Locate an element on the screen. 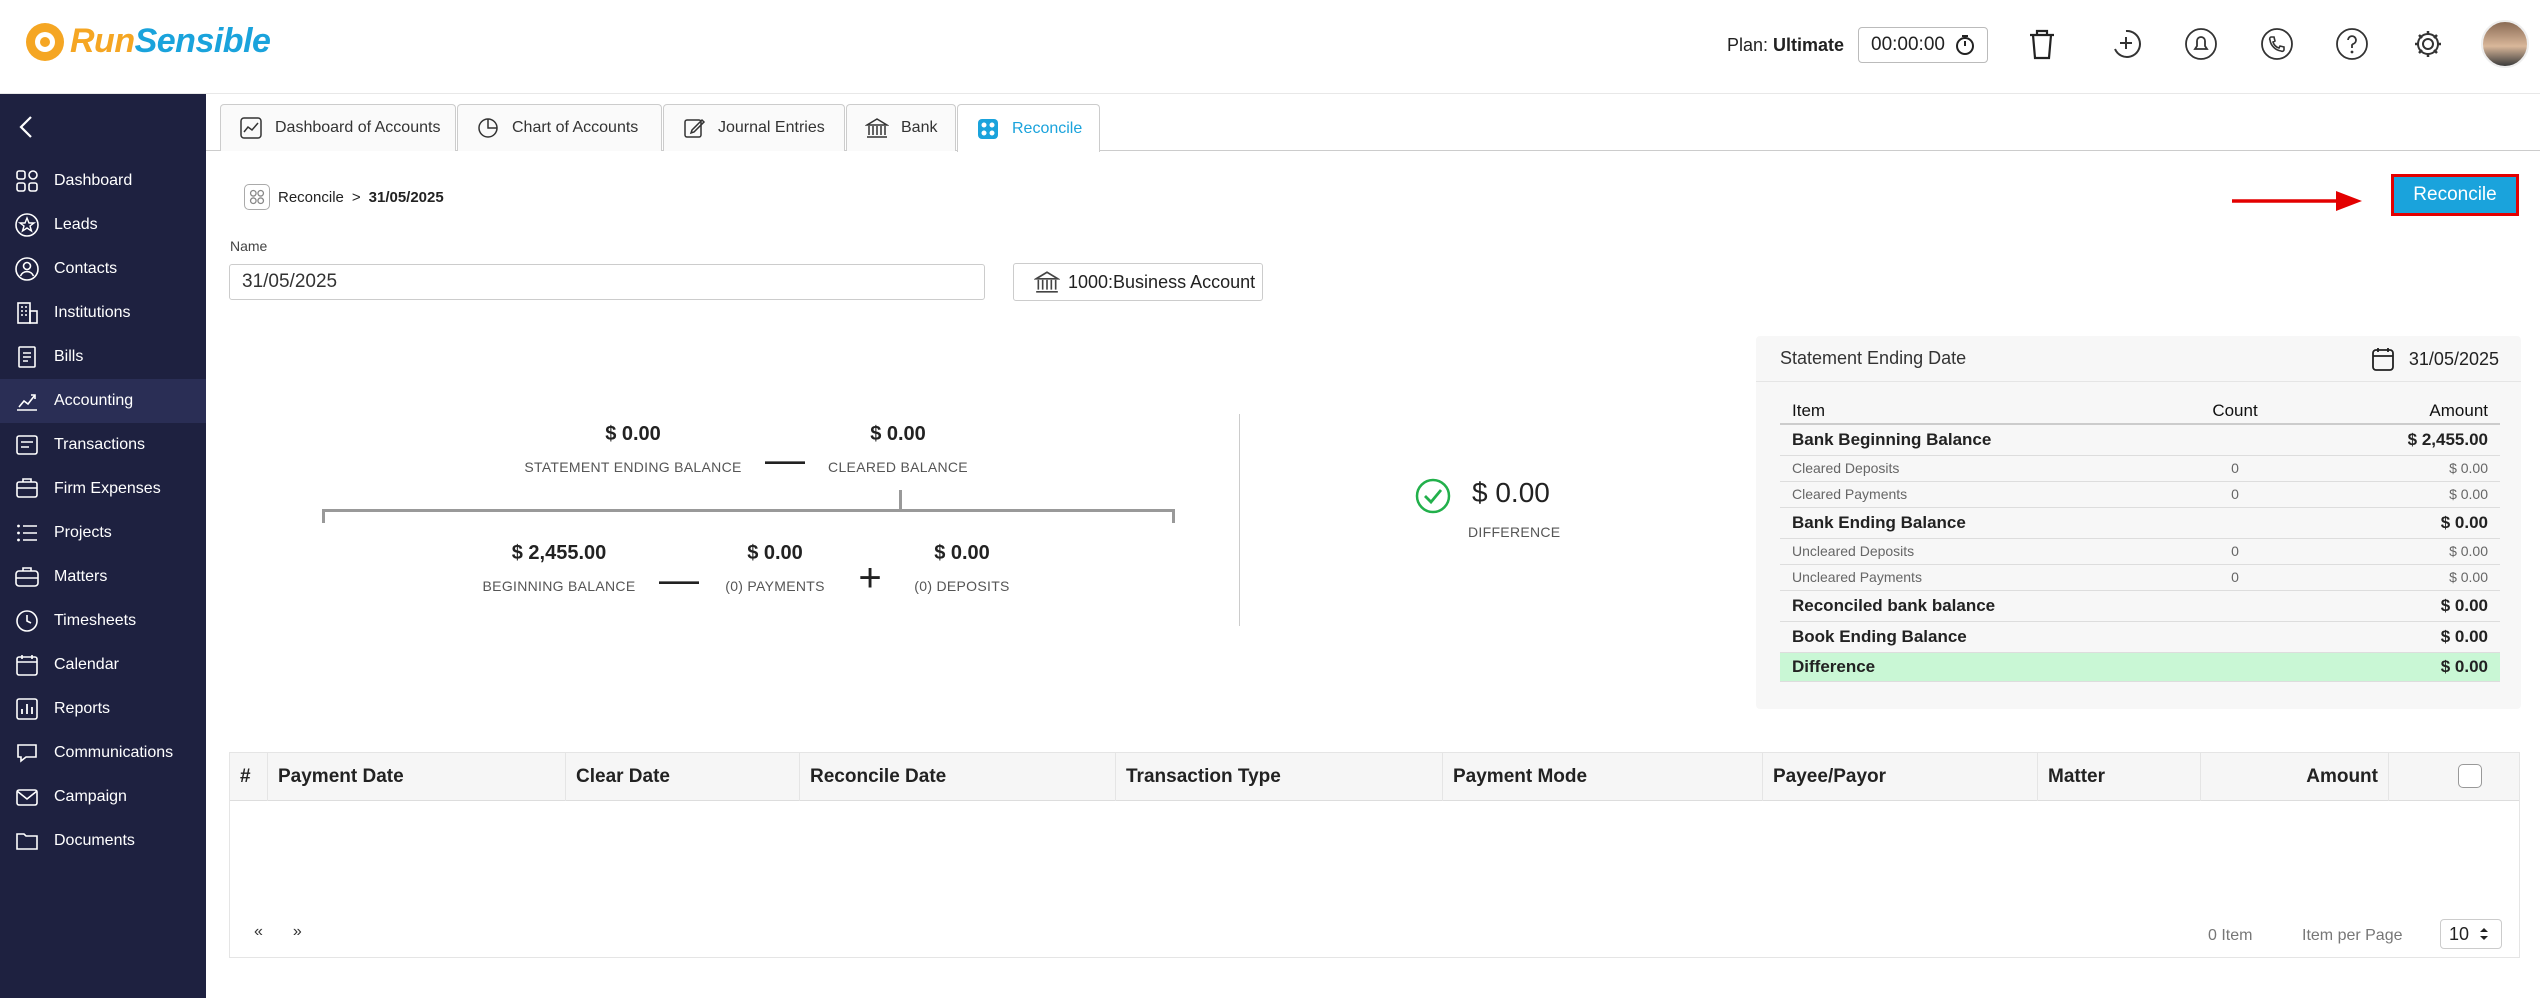  sidebar-item-timesheets: Timesheets is located at coordinates (103, 621).